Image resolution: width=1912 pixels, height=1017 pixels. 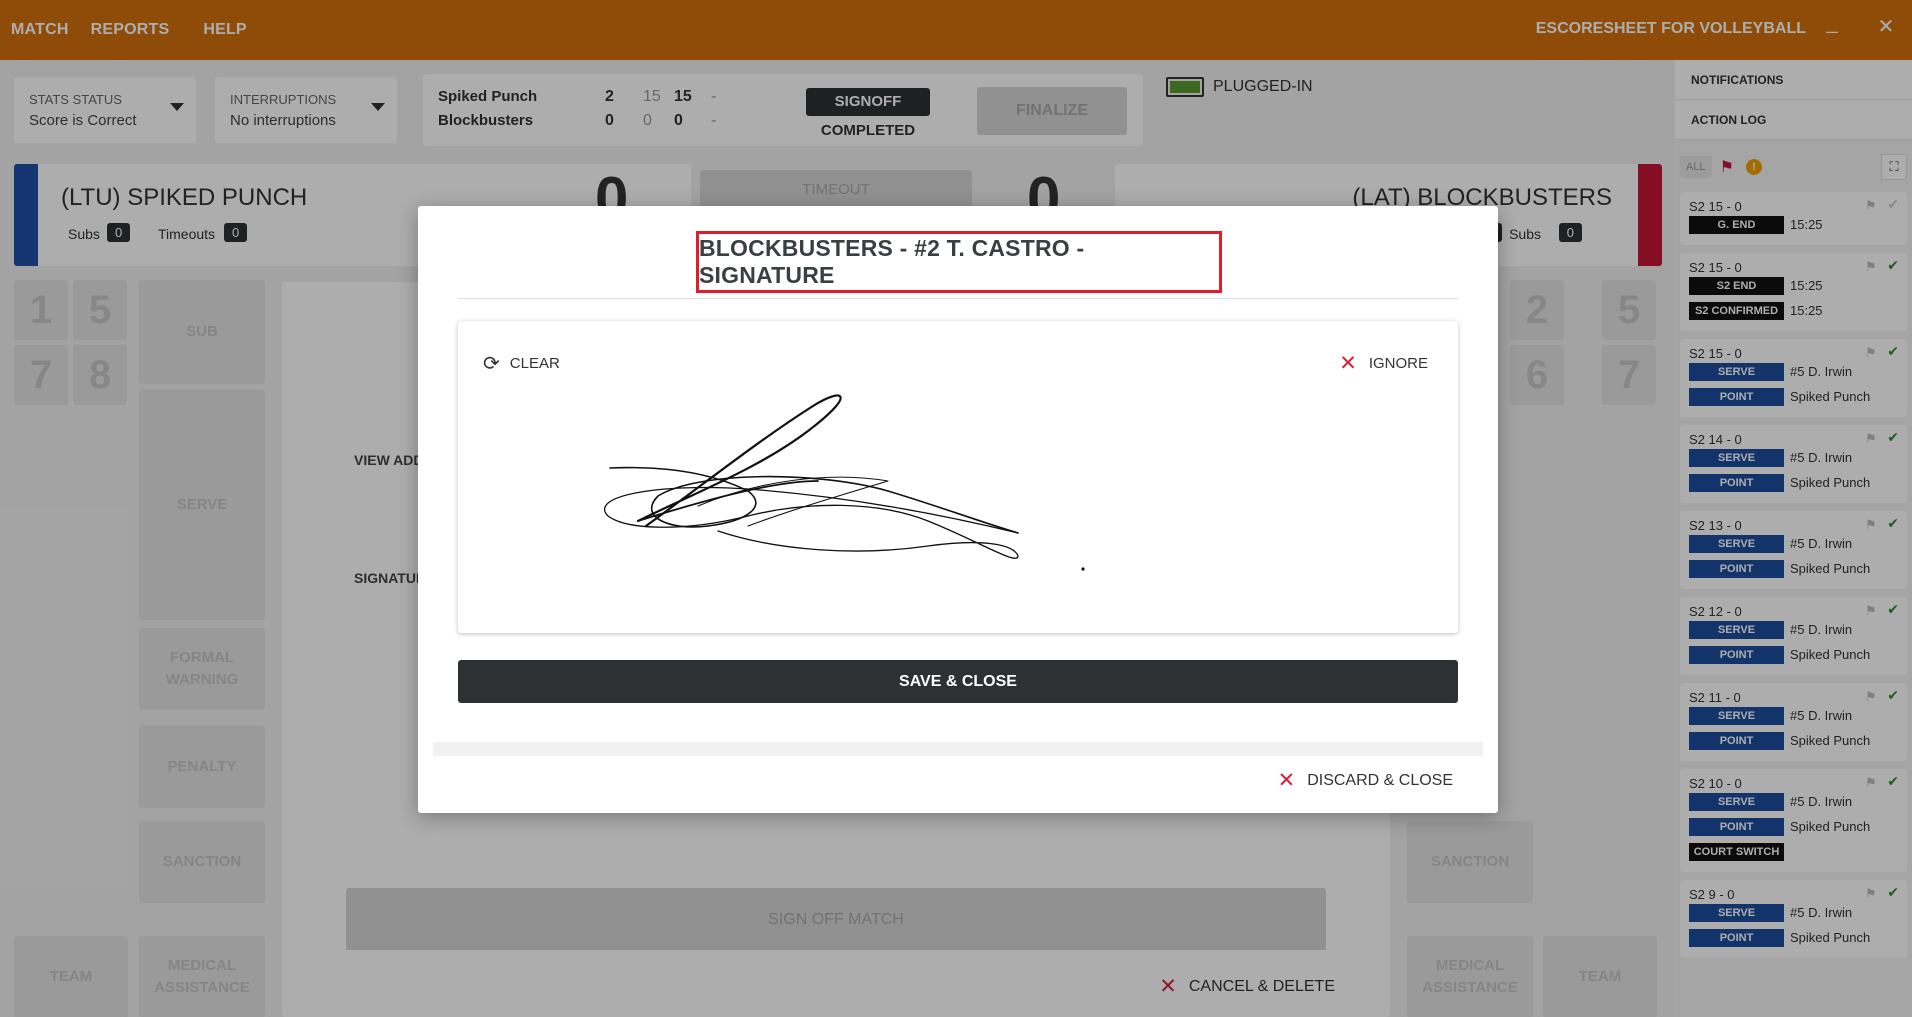 I want to click on modal-footer: ✕ DISCARD & CLOSE, so click(x=958, y=770).